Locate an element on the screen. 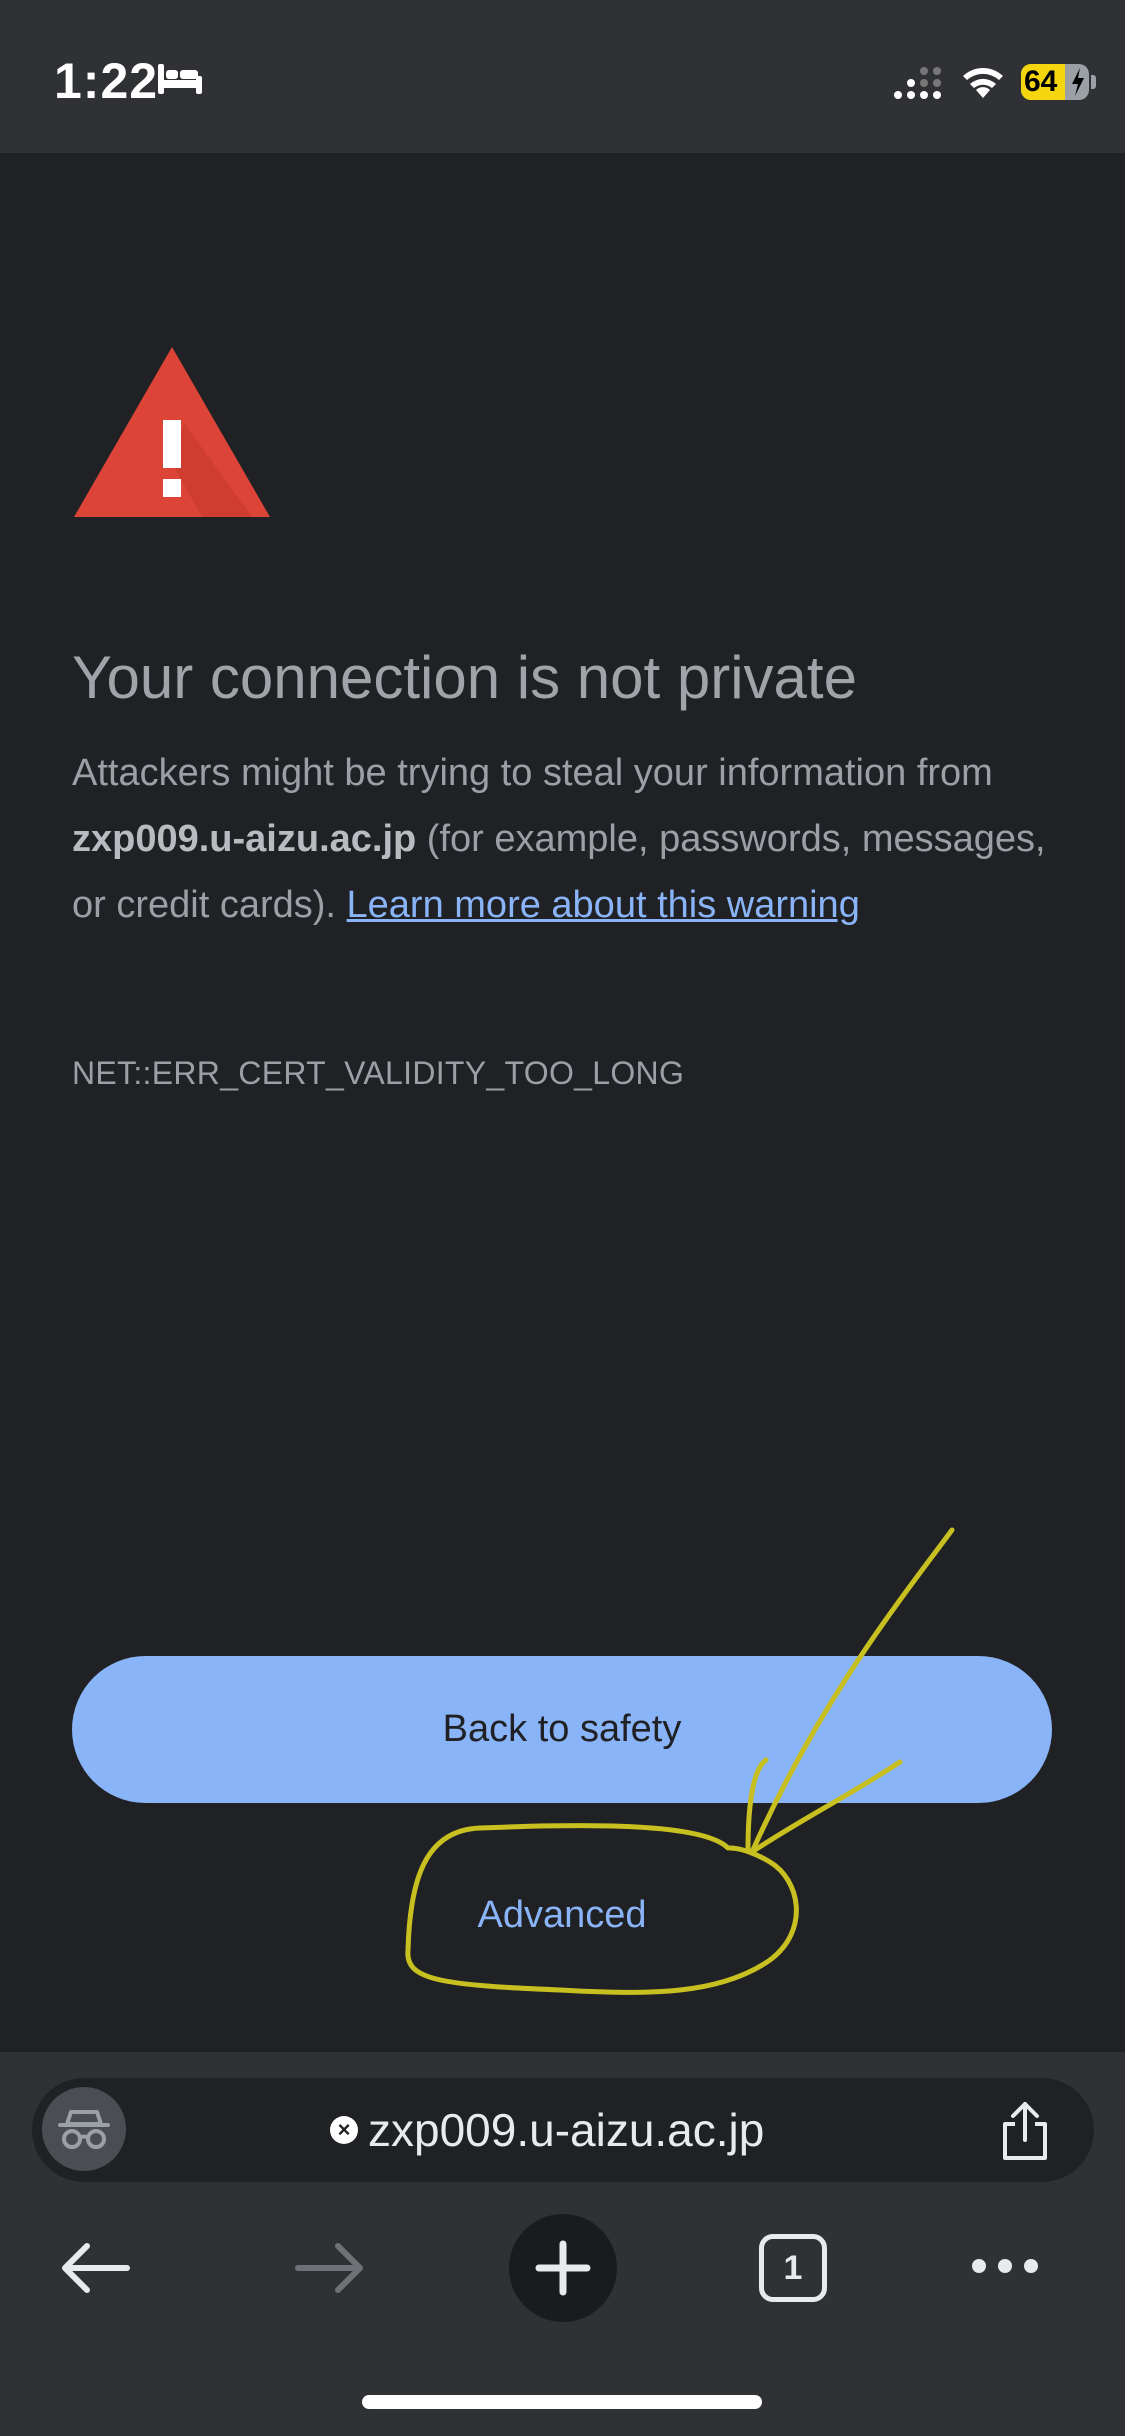 The height and width of the screenshot is (2436, 1125). url-text: zxp009.u-aizu.ac.jp is located at coordinates (566, 2130).